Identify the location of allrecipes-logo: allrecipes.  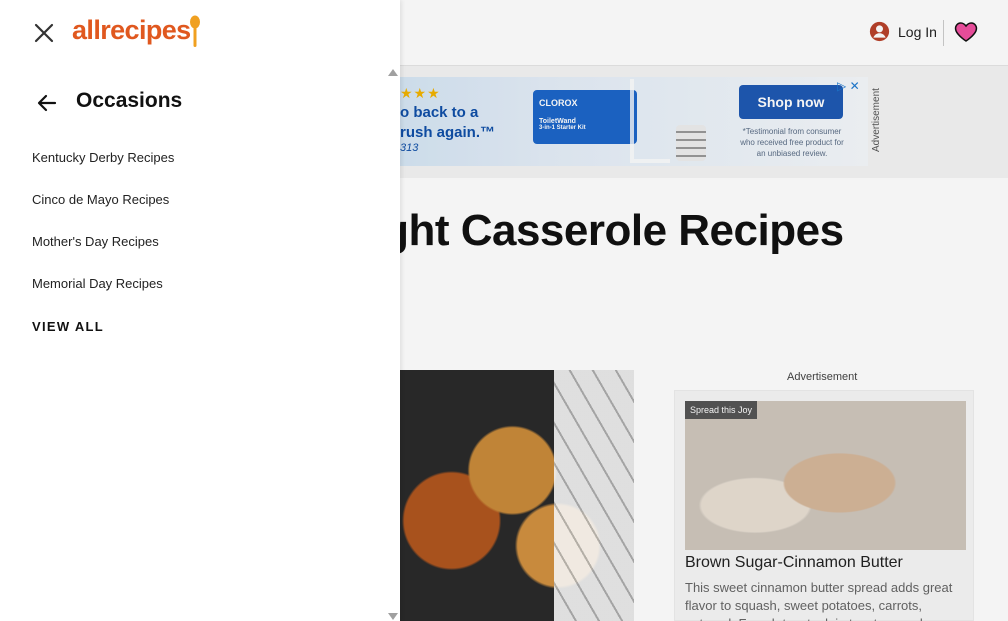
(131, 30).